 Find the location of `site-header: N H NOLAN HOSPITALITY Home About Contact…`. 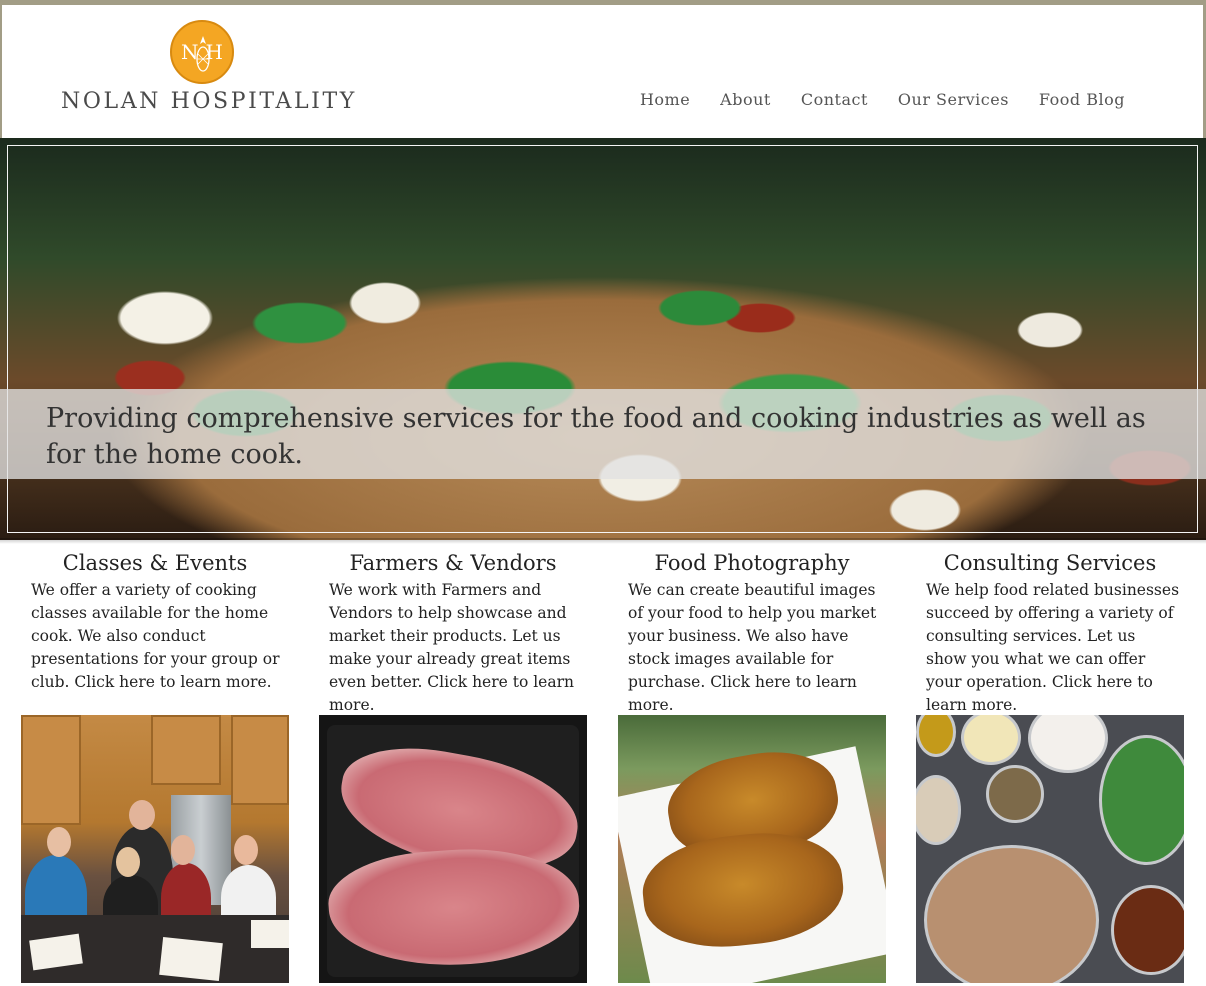

site-header: N H NOLAN HOSPITALITY Home About Contact… is located at coordinates (602, 71).